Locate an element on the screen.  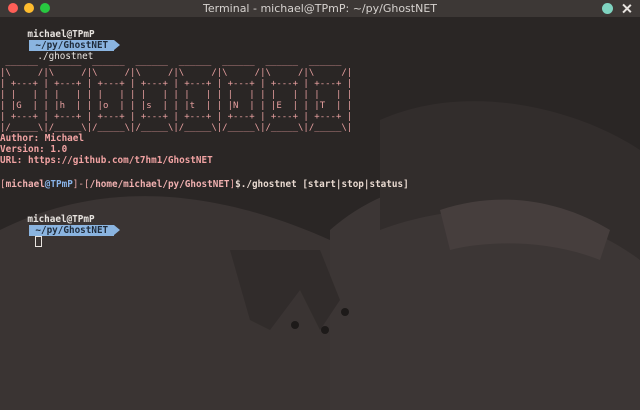
author-line: Author: Michael is located at coordinates (42, 138).